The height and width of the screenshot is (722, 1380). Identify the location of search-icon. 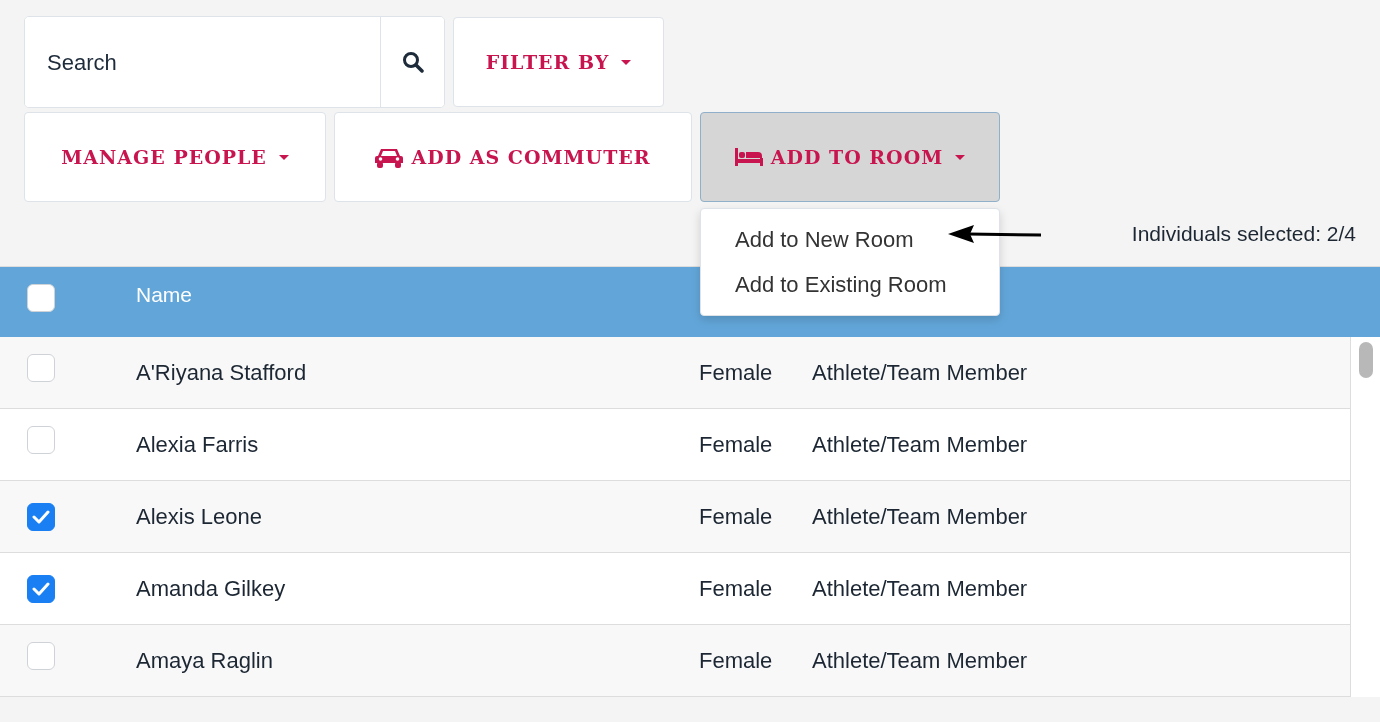
(412, 62).